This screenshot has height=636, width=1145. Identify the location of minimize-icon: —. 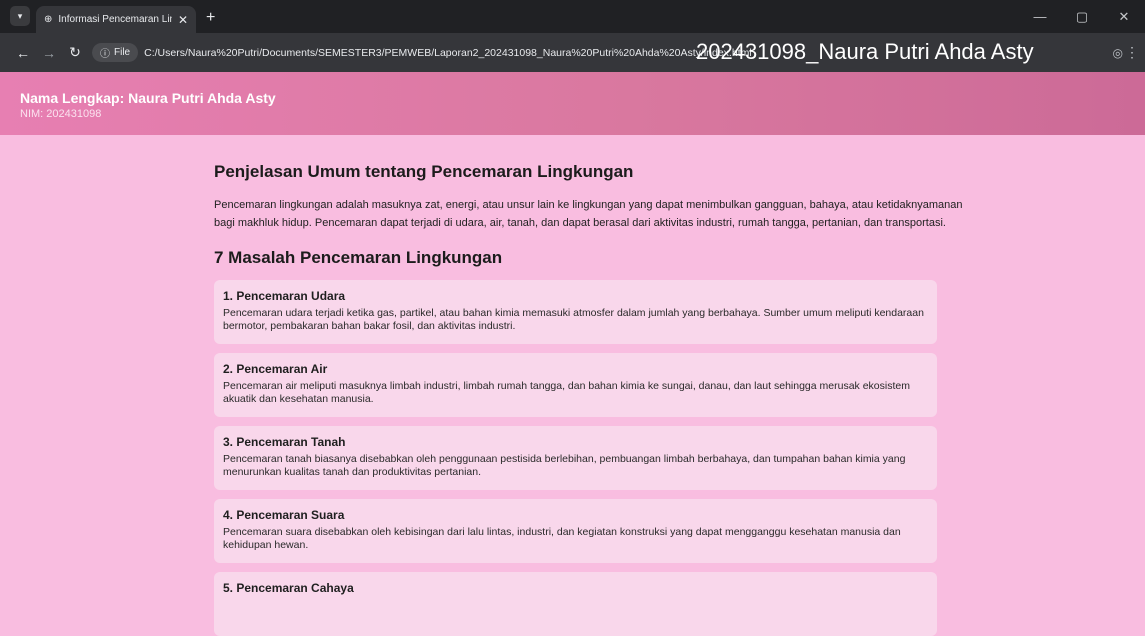
(1040, 16).